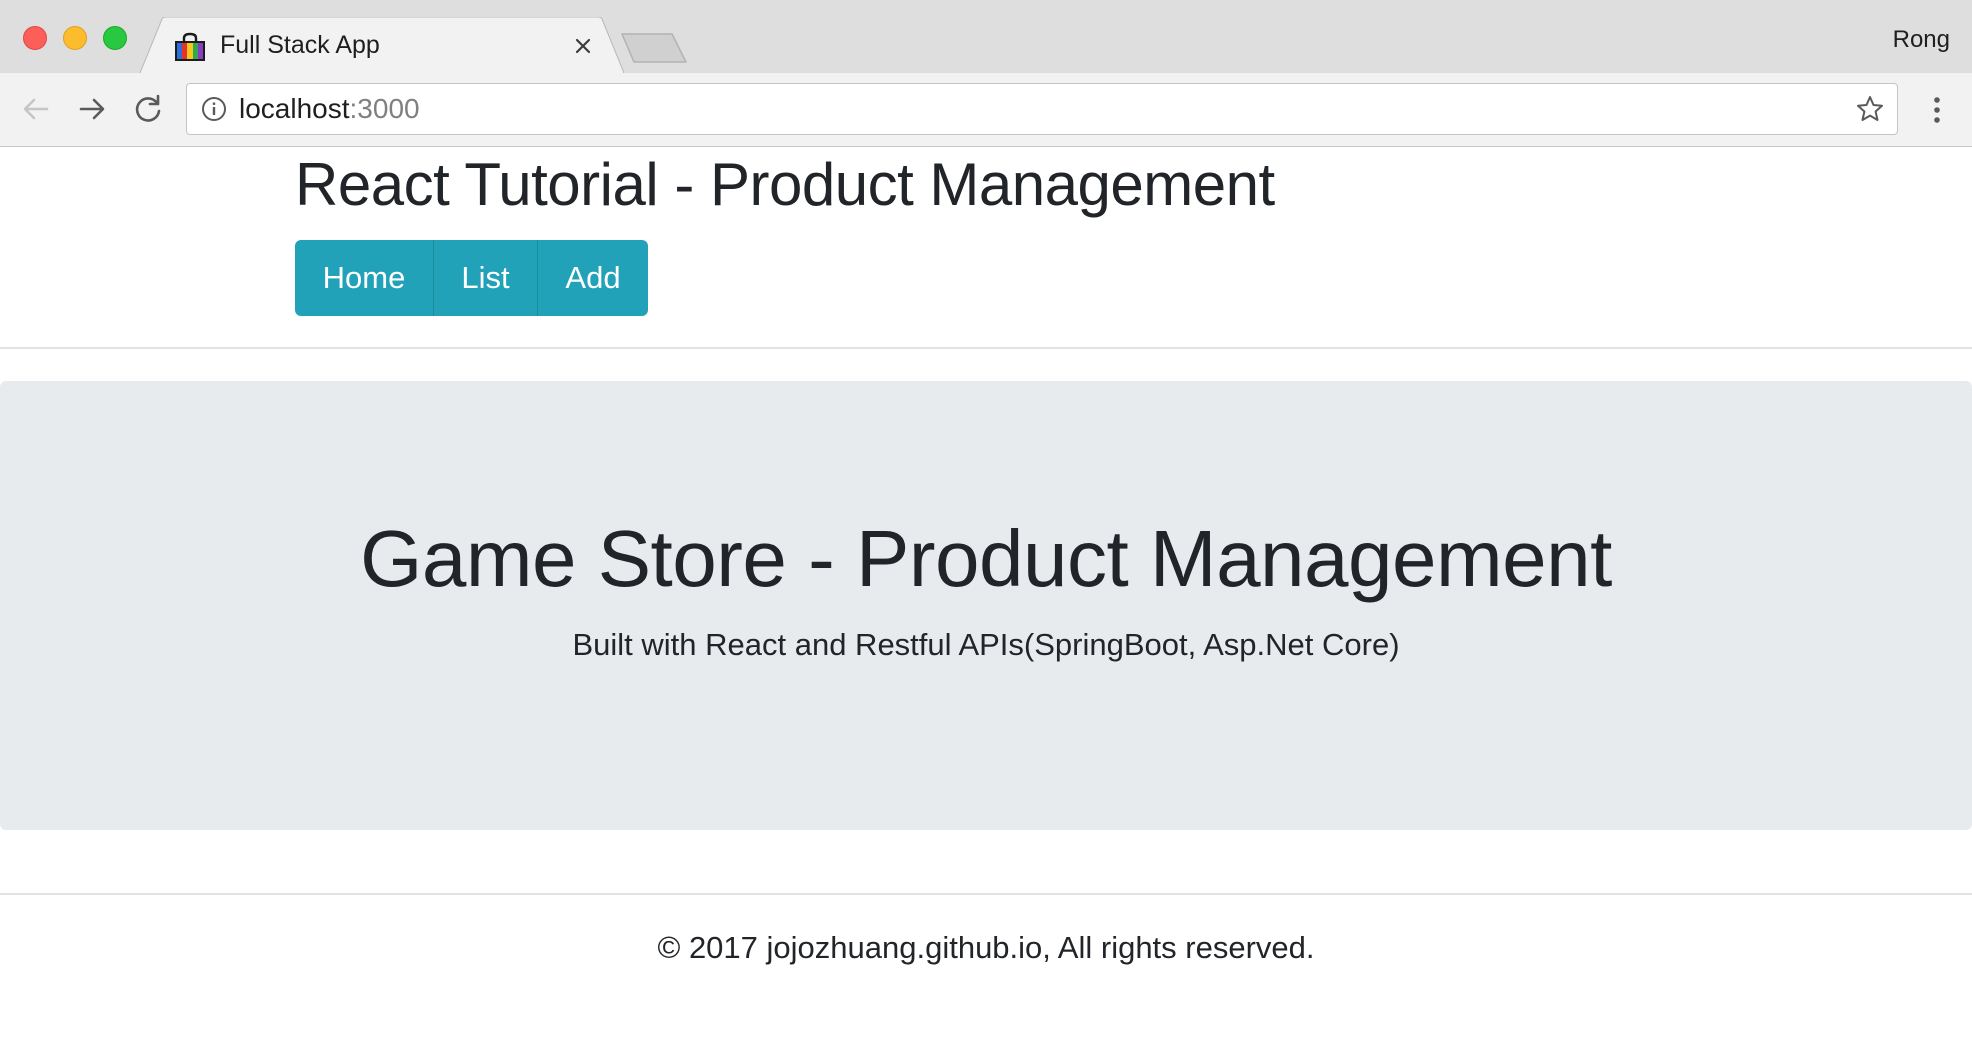 This screenshot has width=1972, height=1044. What do you see at coordinates (92, 109) in the screenshot?
I see `forward-arrow-icon` at bounding box center [92, 109].